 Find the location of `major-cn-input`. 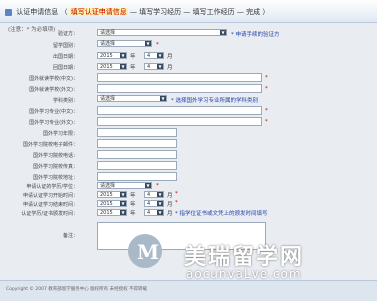

major-cn-input is located at coordinates (179, 110).